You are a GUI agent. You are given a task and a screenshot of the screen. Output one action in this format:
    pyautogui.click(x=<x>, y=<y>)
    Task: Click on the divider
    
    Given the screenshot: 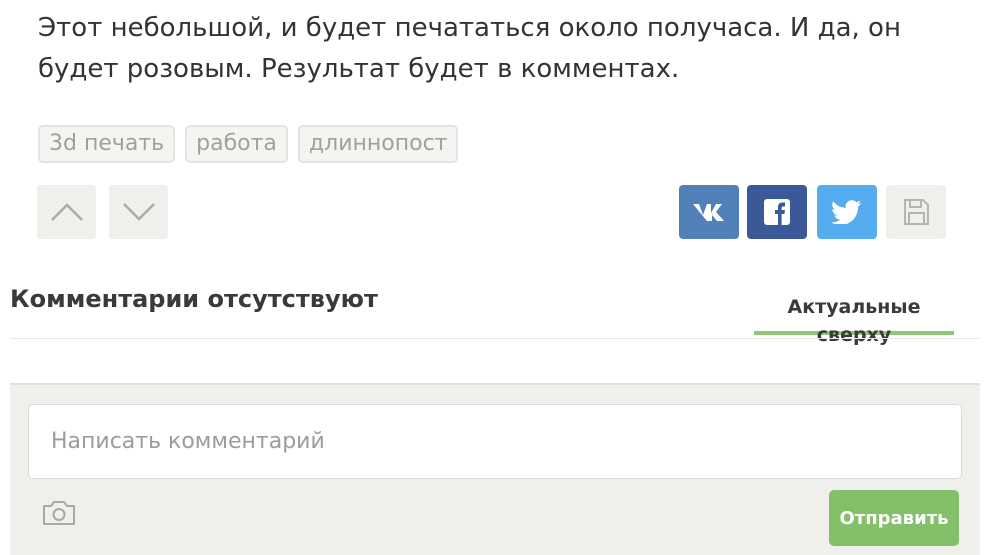 What is the action you would take?
    pyautogui.click(x=495, y=338)
    